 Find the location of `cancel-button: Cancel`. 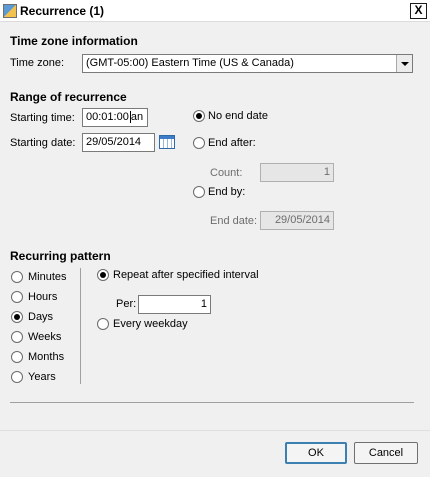

cancel-button: Cancel is located at coordinates (386, 453).